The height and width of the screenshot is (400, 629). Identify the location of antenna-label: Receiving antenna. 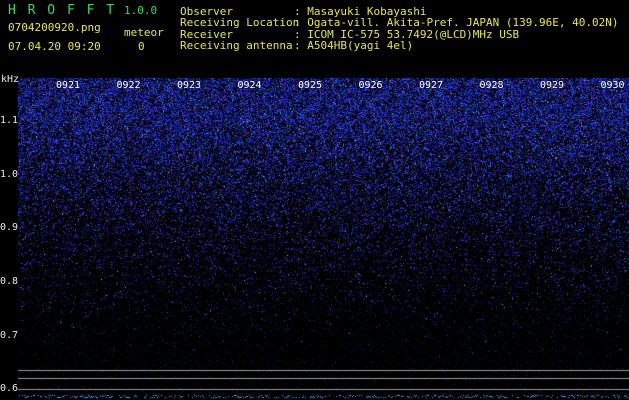
(236, 45).